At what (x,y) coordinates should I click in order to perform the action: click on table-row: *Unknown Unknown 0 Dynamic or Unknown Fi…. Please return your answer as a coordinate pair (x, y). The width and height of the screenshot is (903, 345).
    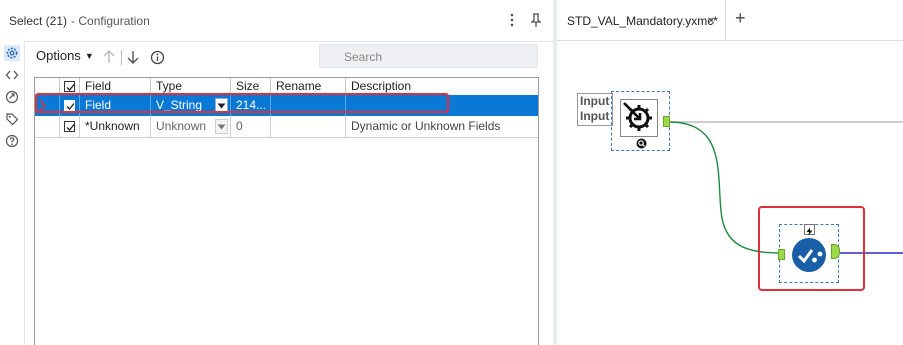
    Looking at the image, I should click on (286, 127).